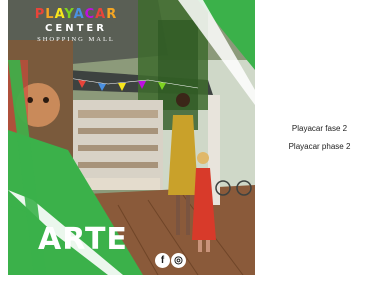 Image resolution: width=379 pixels, height=282 pixels. Describe the element at coordinates (319, 128) in the screenshot. I see `caption-spanish: Playacar fase 2` at that location.